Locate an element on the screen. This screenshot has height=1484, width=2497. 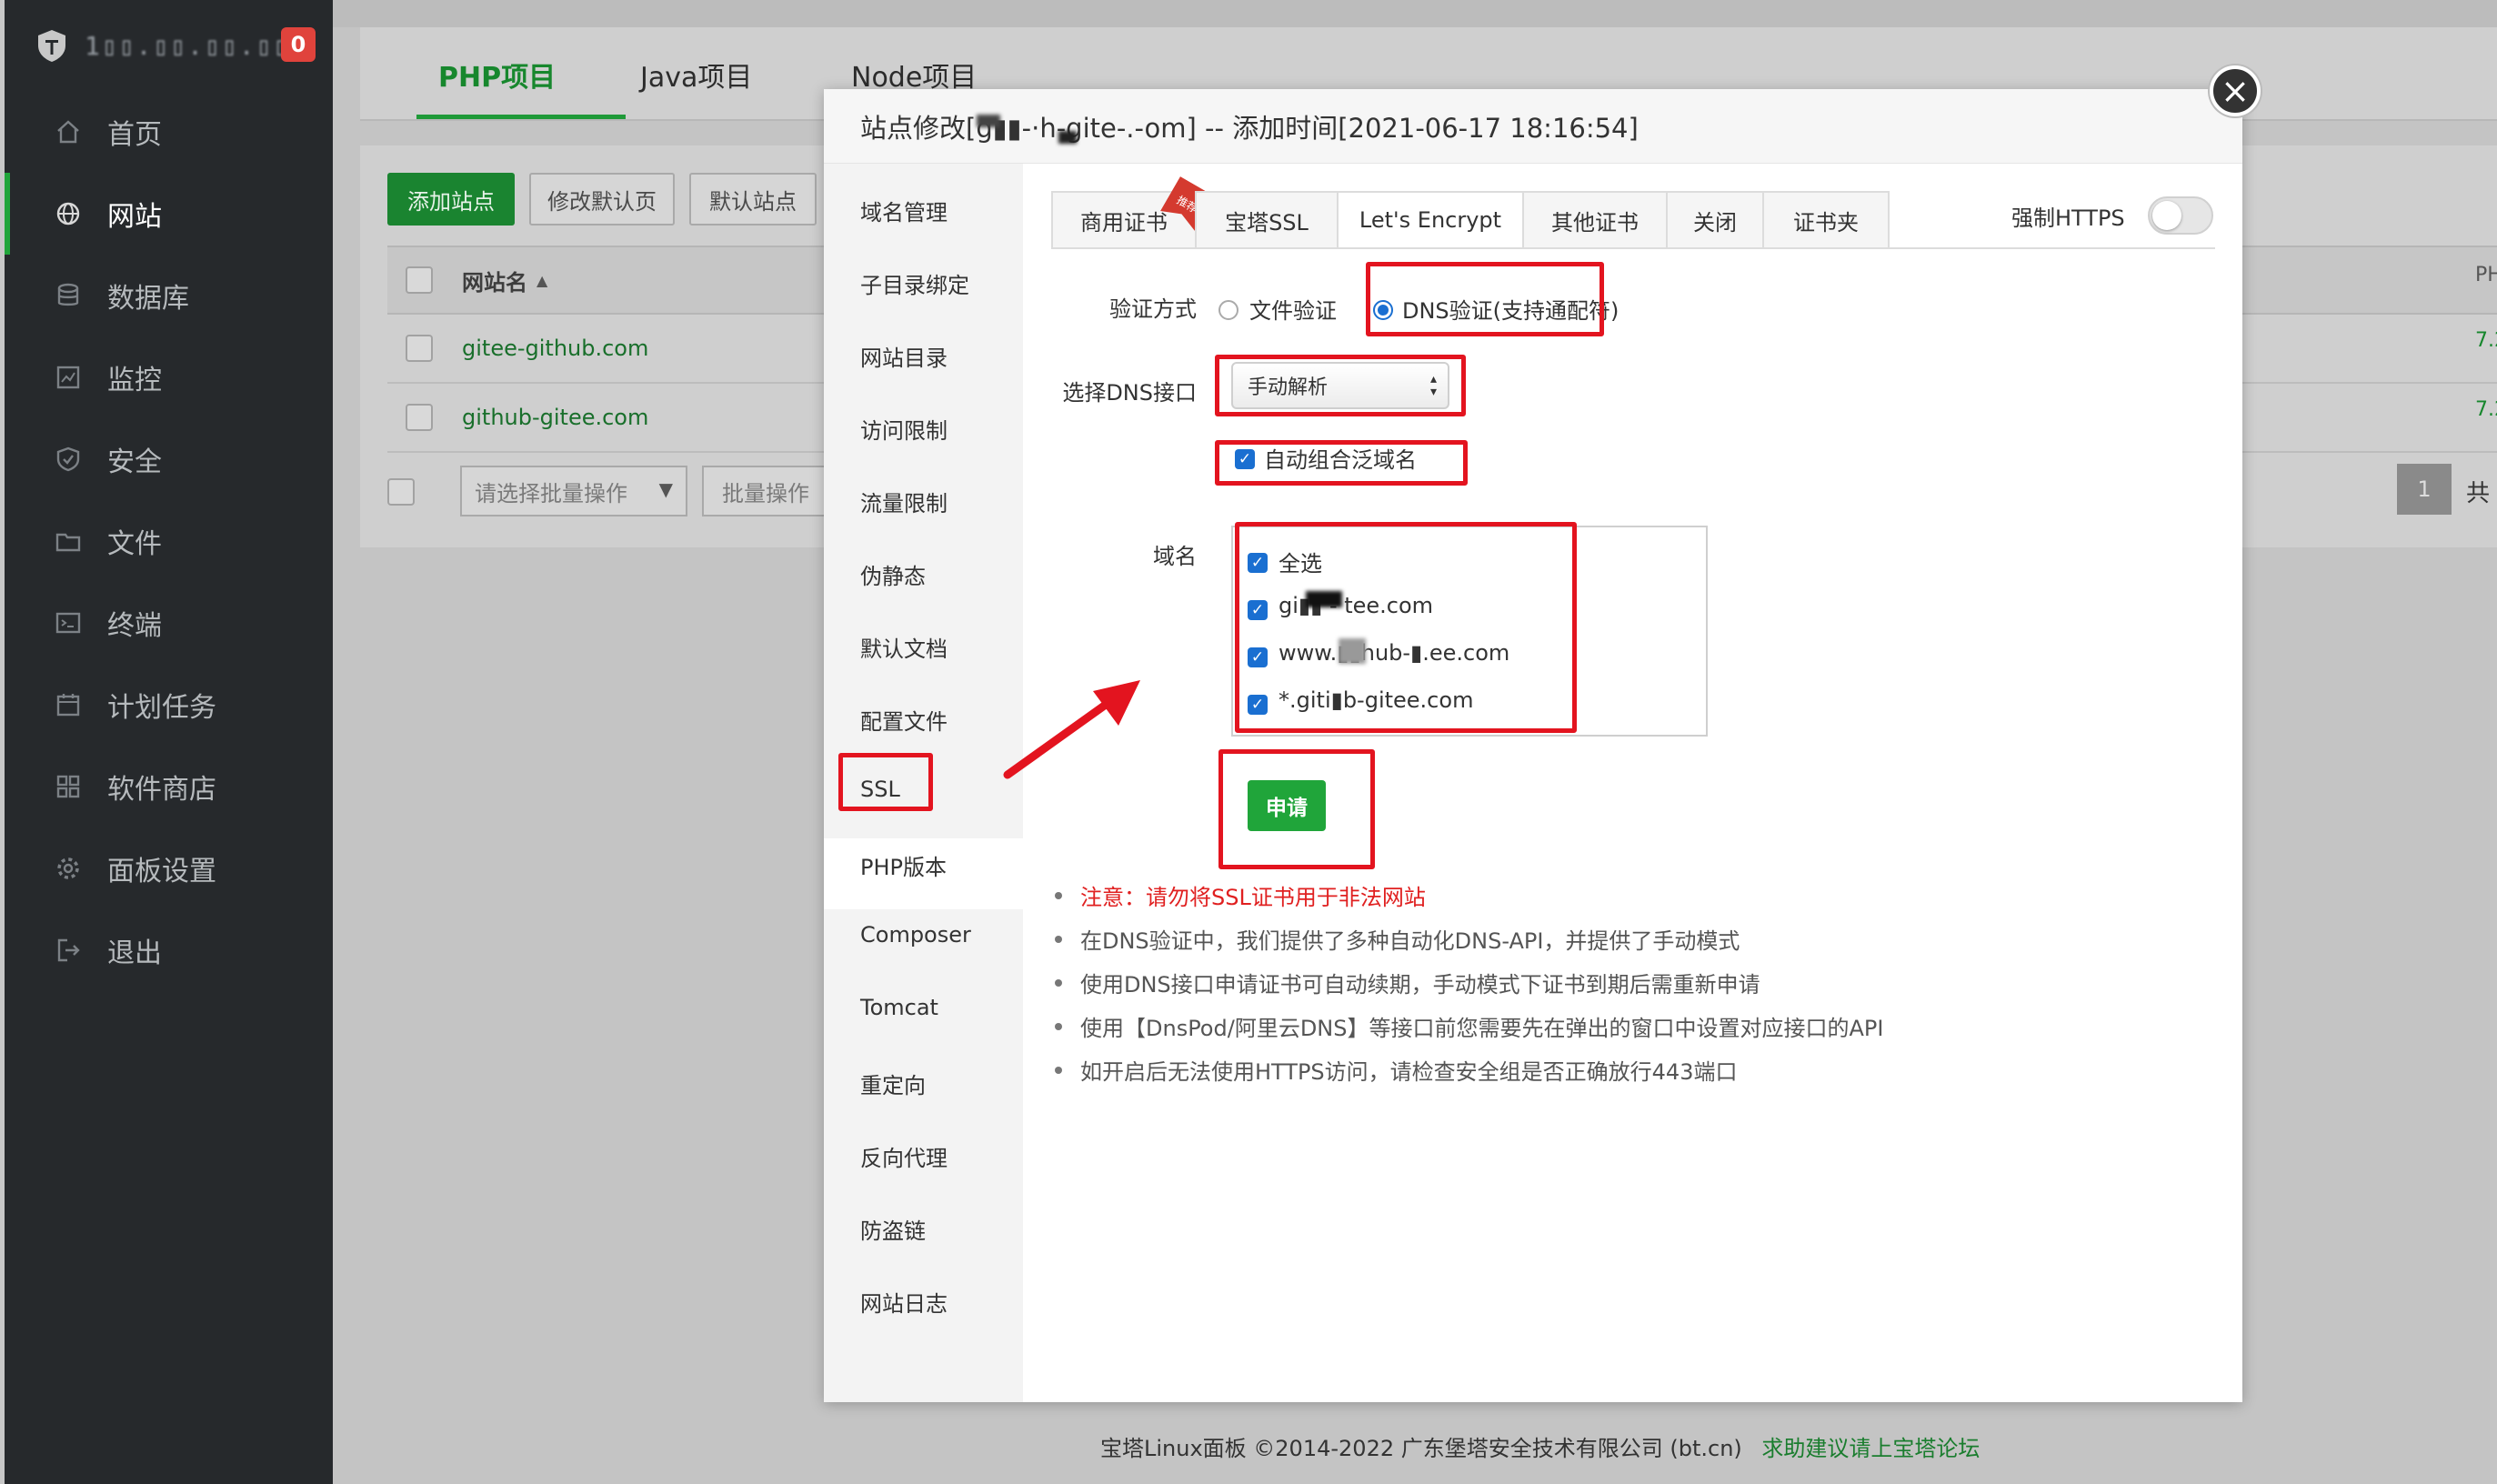
forum-link: 求助建议请上宝塔论坛 is located at coordinates (1870, 1448).